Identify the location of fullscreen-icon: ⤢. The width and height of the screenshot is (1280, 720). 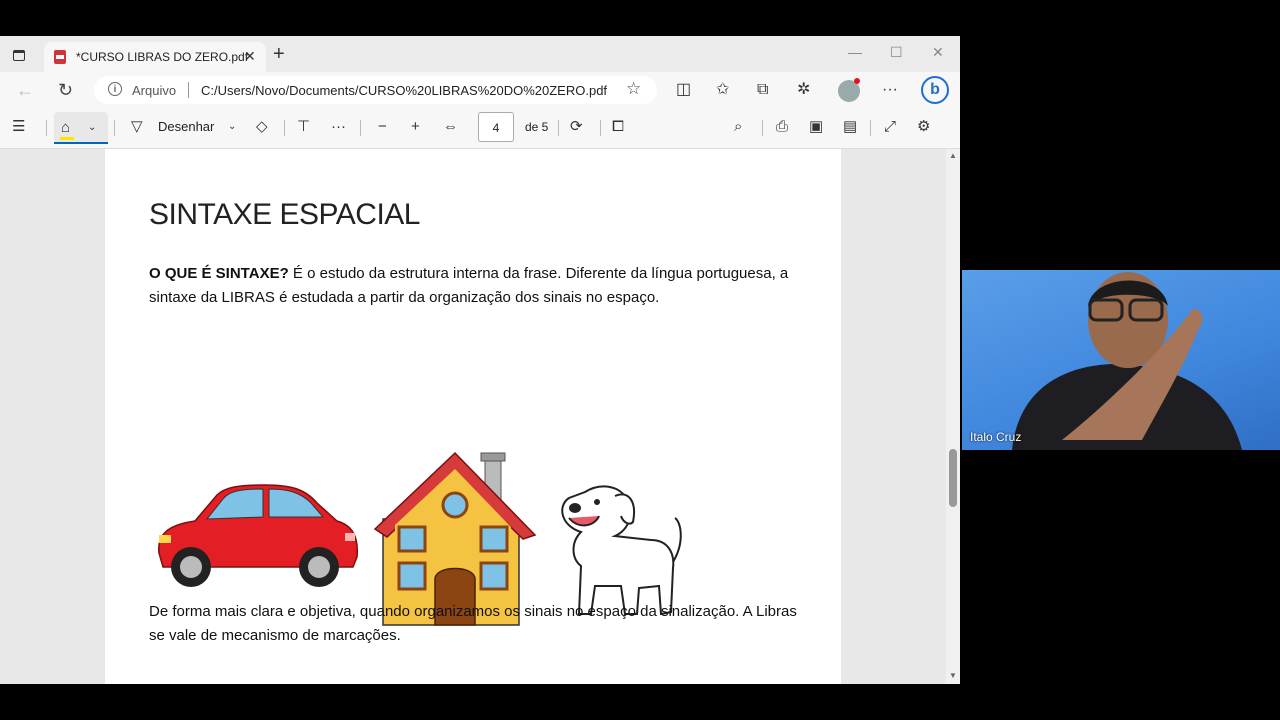
(890, 127).